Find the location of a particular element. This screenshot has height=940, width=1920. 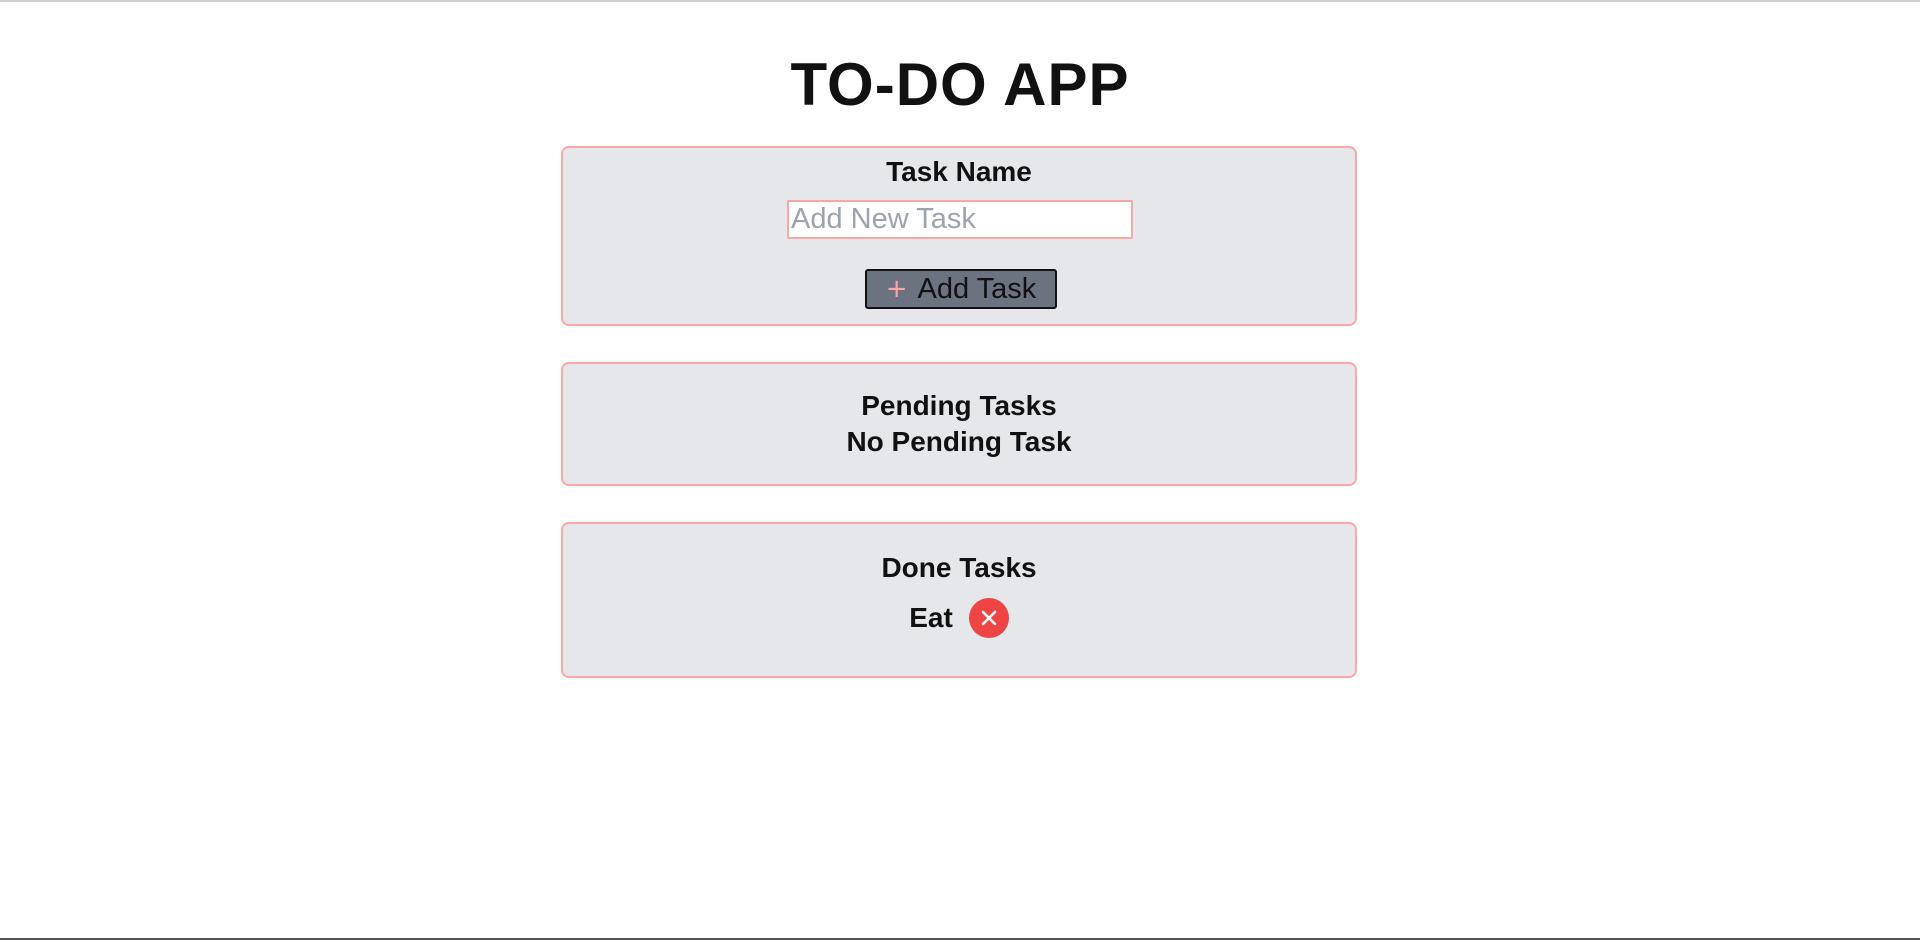

top-divider is located at coordinates (960, 1).